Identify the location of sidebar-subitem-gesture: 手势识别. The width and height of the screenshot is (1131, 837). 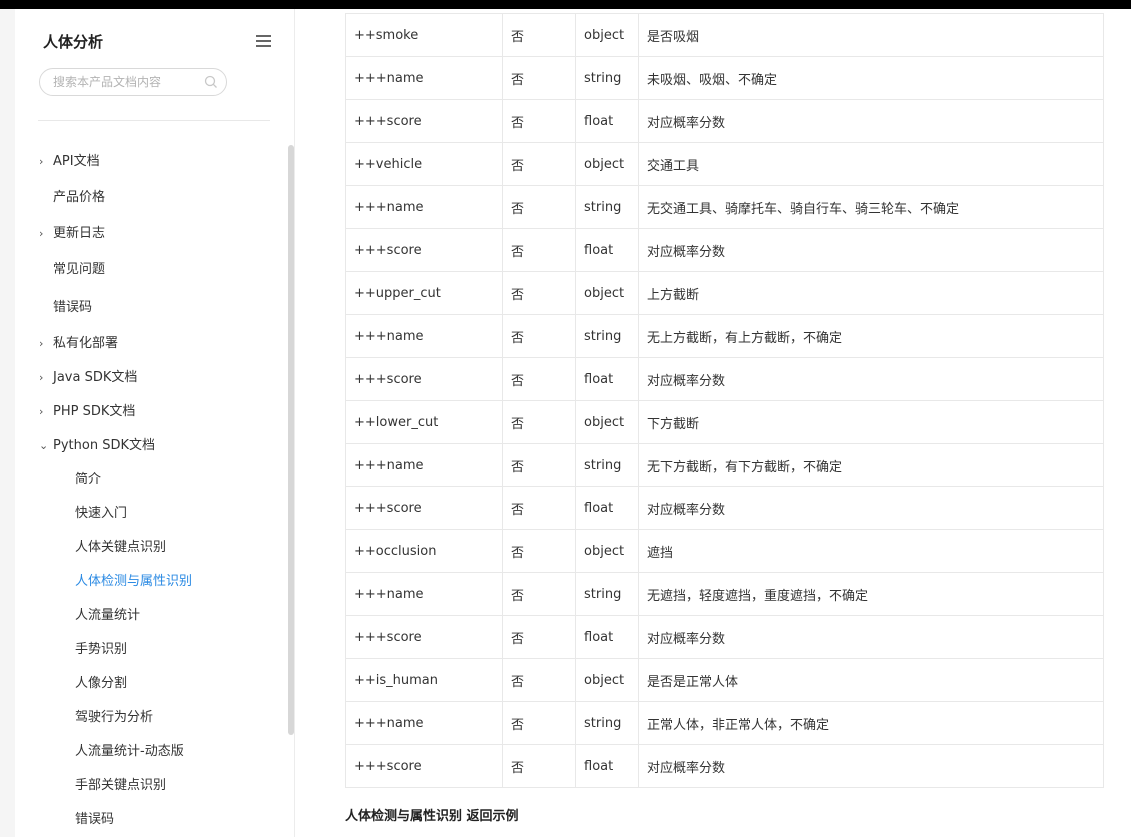
(101, 650).